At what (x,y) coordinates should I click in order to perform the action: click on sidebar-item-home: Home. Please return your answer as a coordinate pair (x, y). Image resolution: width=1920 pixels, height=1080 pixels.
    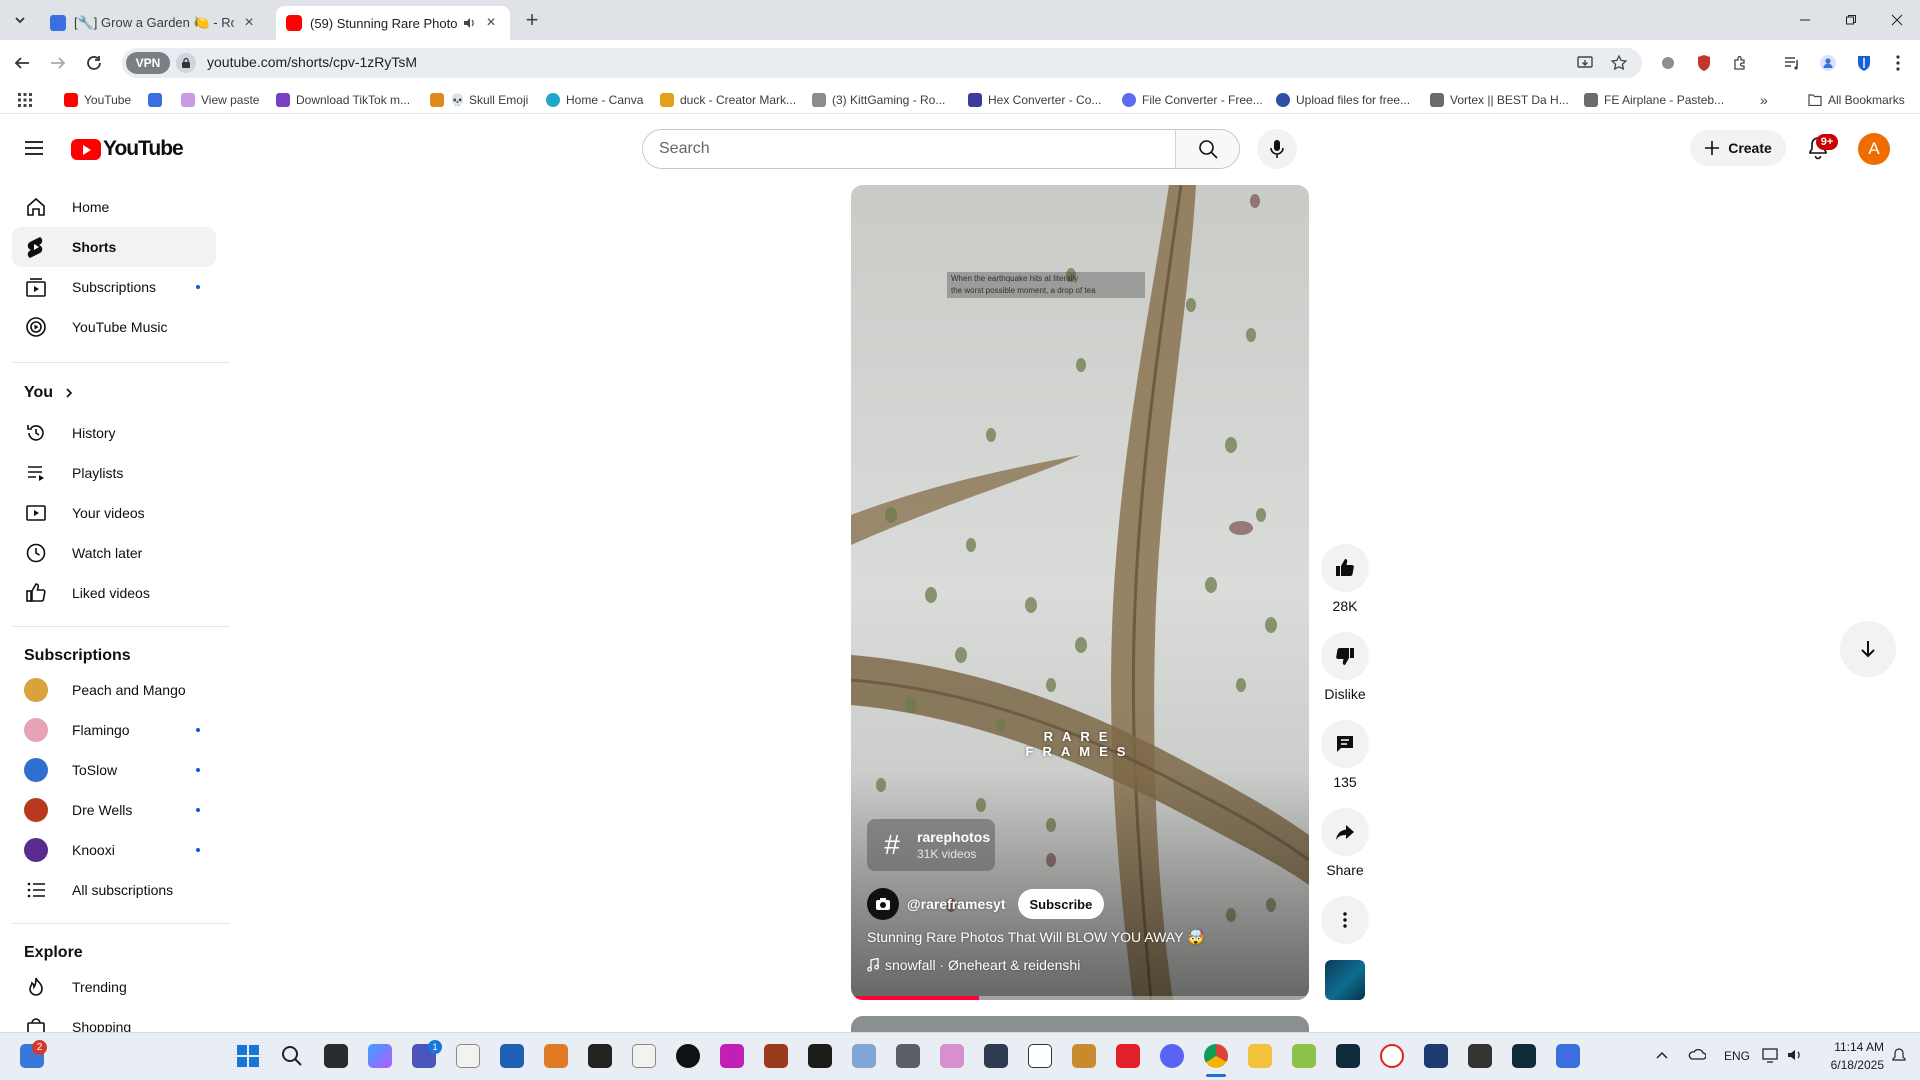
    Looking at the image, I should click on (114, 207).